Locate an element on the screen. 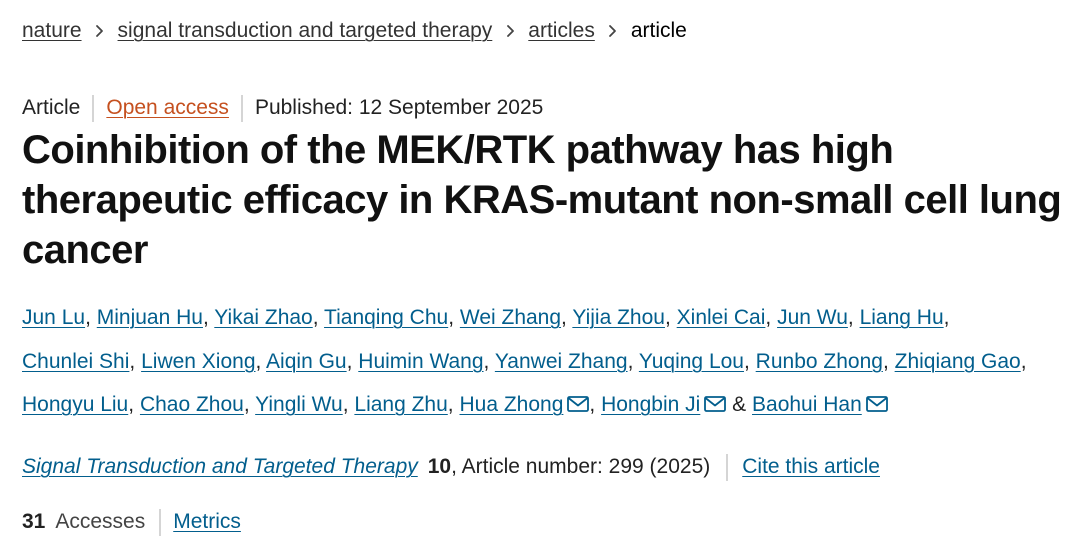 The height and width of the screenshot is (546, 1080). author-item: Aiqin Gu, is located at coordinates (309, 361).